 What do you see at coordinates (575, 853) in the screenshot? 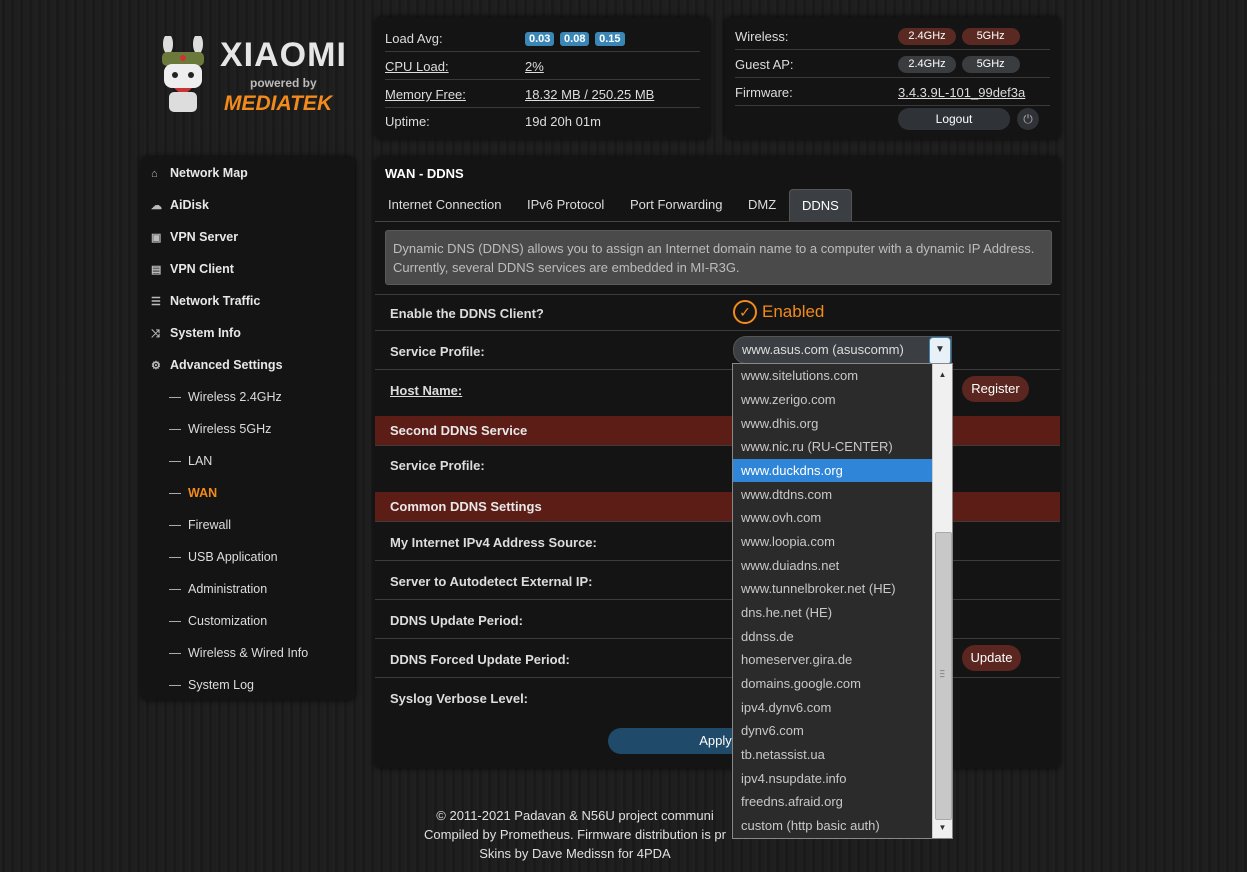
I see `footer-skins: Skins by Dave Medissn for 4PDA` at bounding box center [575, 853].